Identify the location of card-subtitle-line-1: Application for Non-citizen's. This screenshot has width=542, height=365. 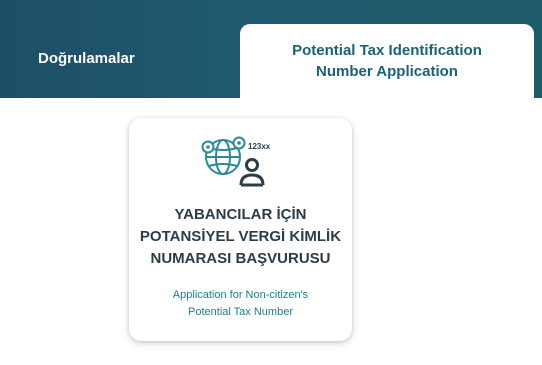
(240, 295).